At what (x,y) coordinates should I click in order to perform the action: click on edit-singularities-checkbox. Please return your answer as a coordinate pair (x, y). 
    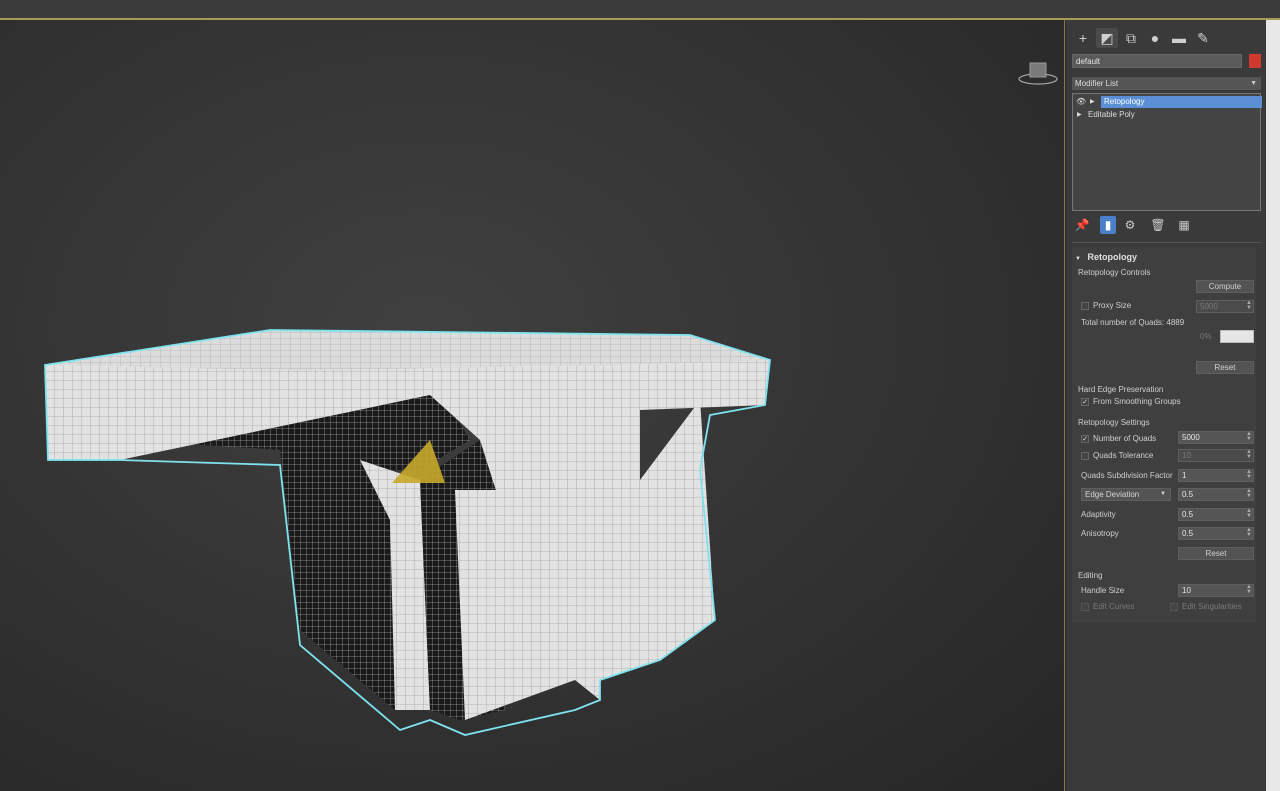
    Looking at the image, I should click on (1174, 607).